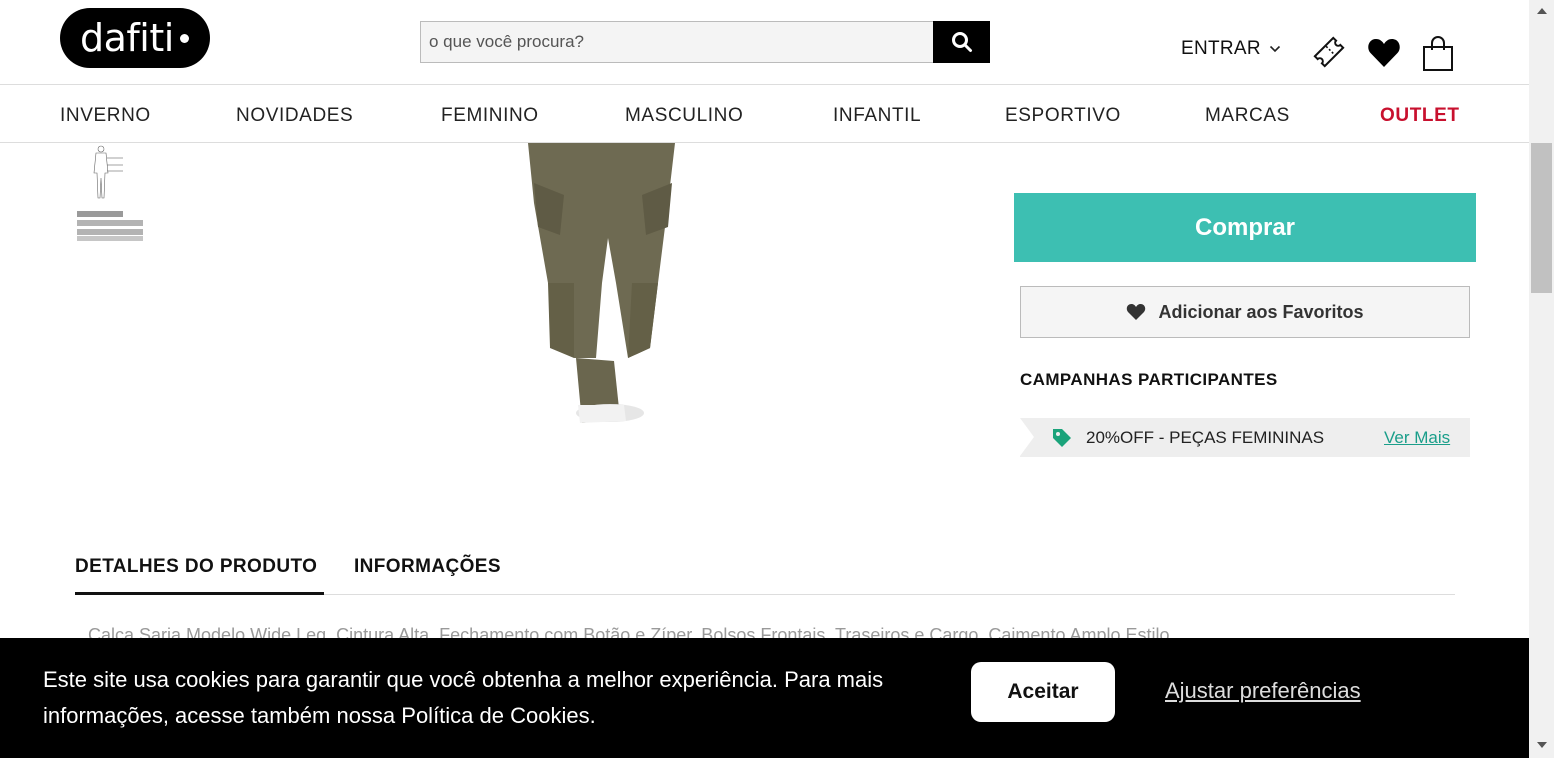  What do you see at coordinates (127, 38) in the screenshot?
I see `logo-text: dafiti` at bounding box center [127, 38].